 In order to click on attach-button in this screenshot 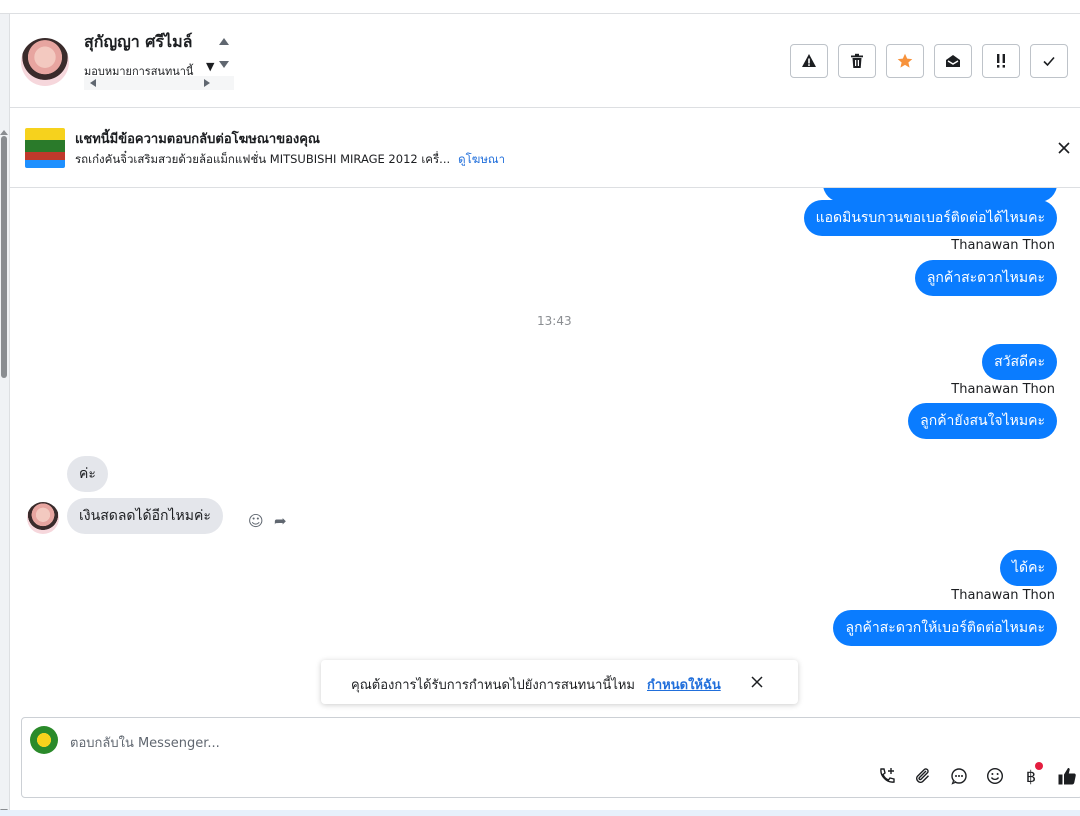, I will do `click(923, 776)`.